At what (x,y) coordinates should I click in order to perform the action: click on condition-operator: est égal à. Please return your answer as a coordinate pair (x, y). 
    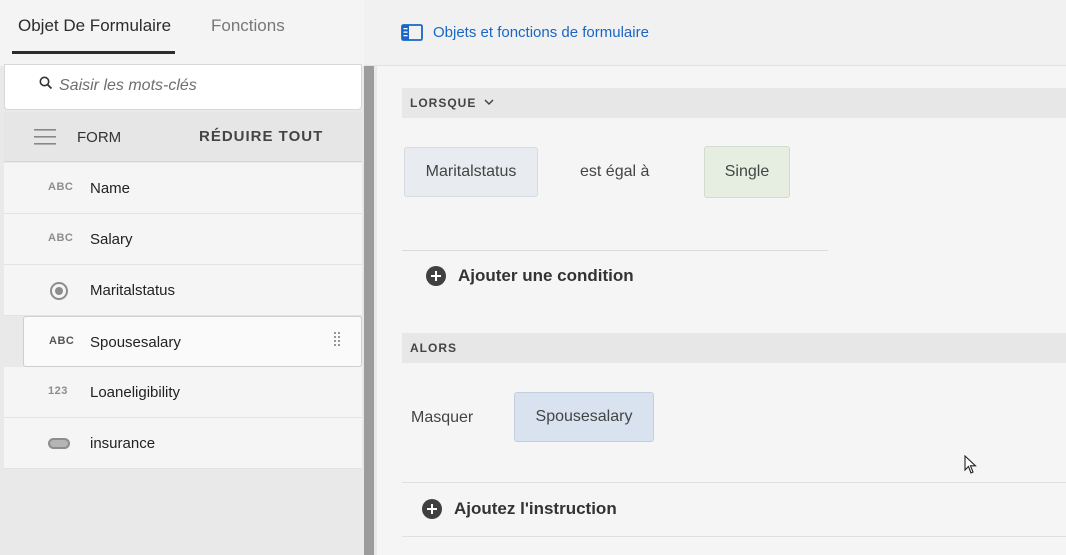
    Looking at the image, I should click on (614, 172).